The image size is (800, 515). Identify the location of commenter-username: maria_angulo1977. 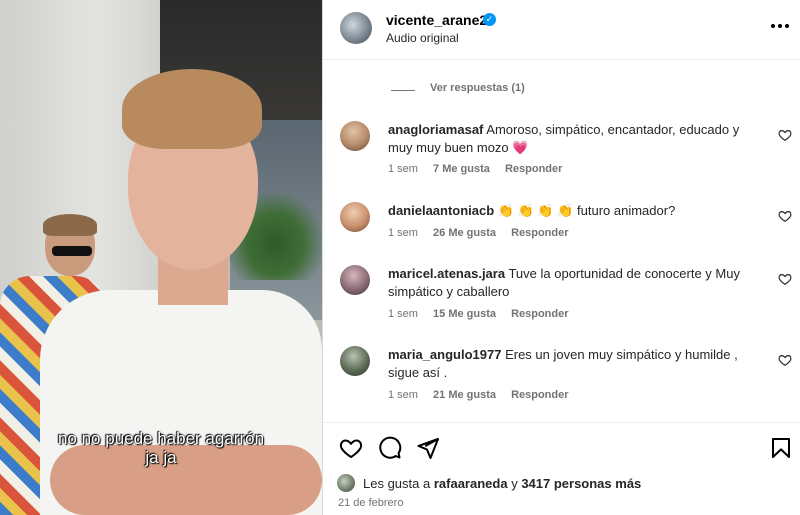
(444, 354).